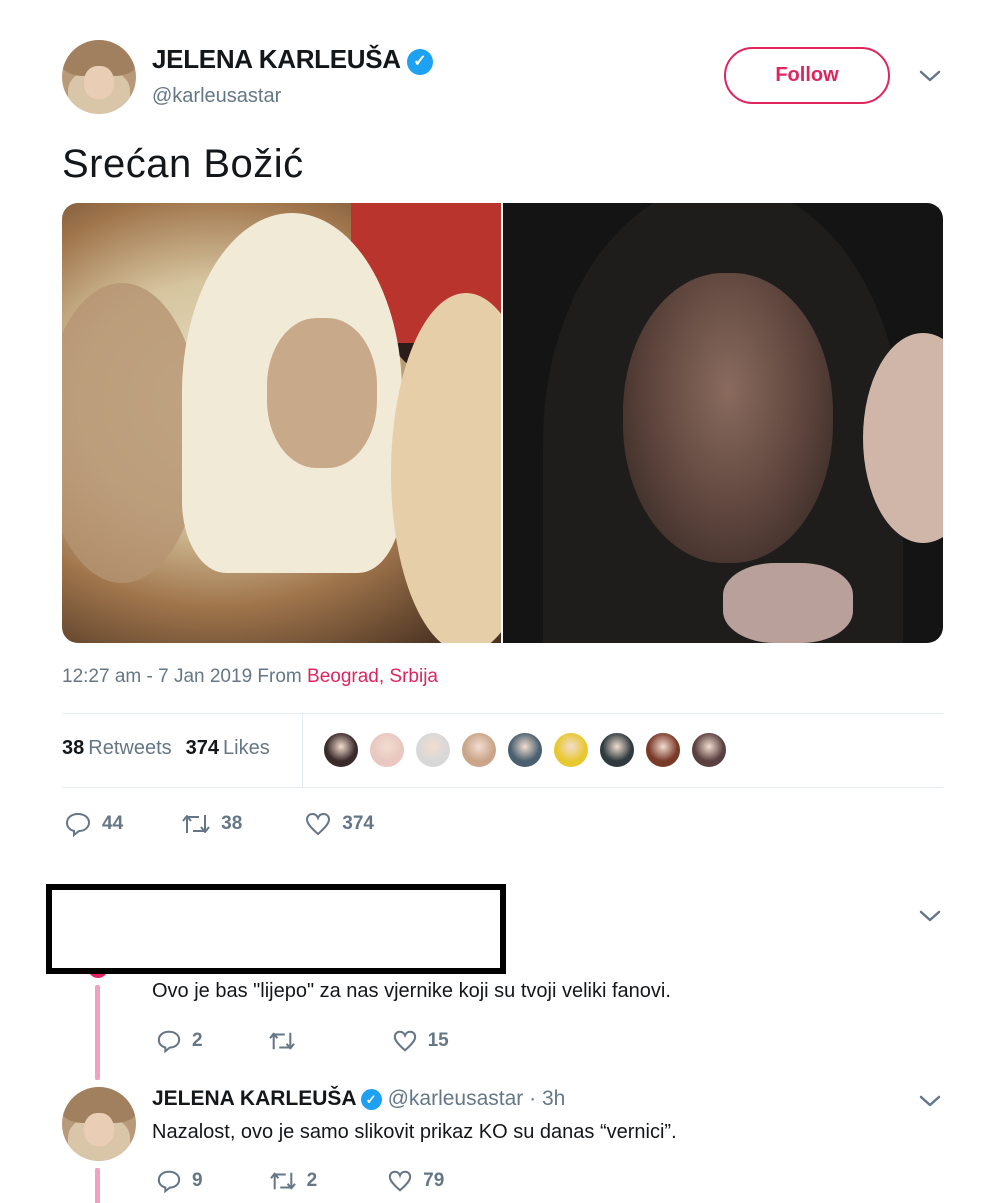 This screenshot has width=1000, height=1203. What do you see at coordinates (197, 1040) in the screenshot?
I see `reply1-reply-count: 2` at bounding box center [197, 1040].